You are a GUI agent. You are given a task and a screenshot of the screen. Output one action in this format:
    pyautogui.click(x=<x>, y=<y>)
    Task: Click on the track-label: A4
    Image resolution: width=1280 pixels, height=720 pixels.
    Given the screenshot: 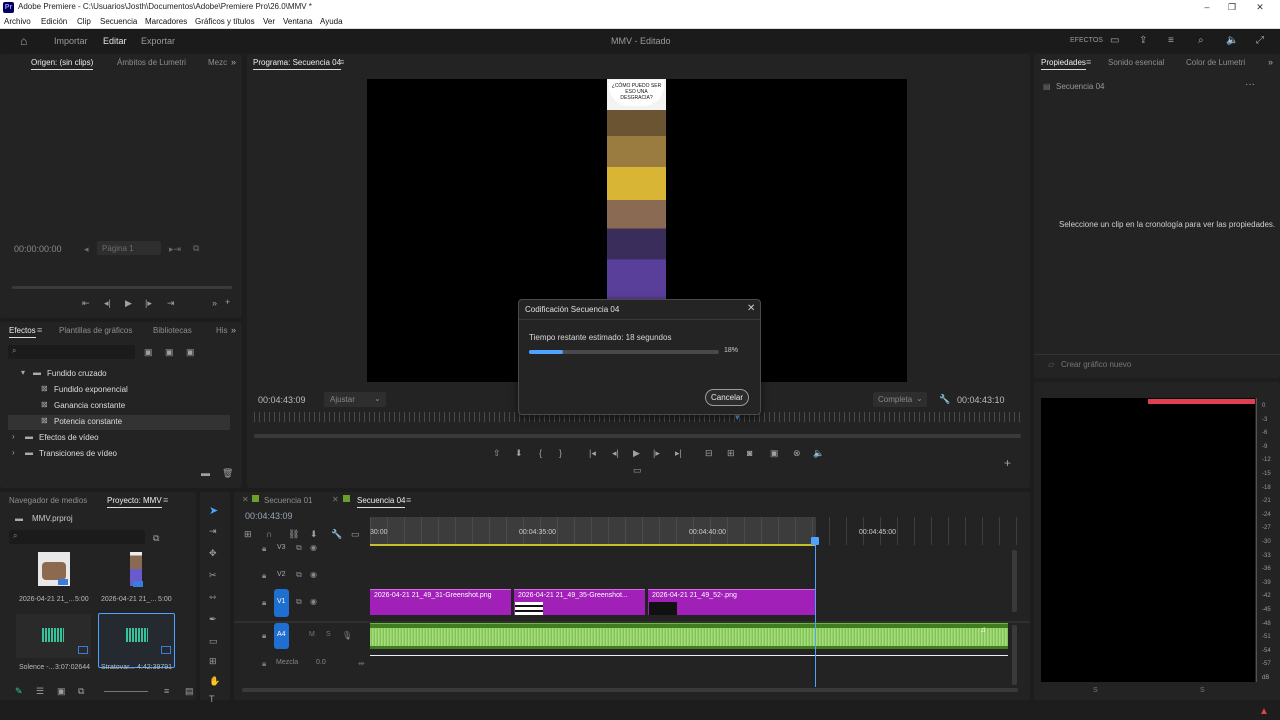 What is the action you would take?
    pyautogui.click(x=281, y=634)
    